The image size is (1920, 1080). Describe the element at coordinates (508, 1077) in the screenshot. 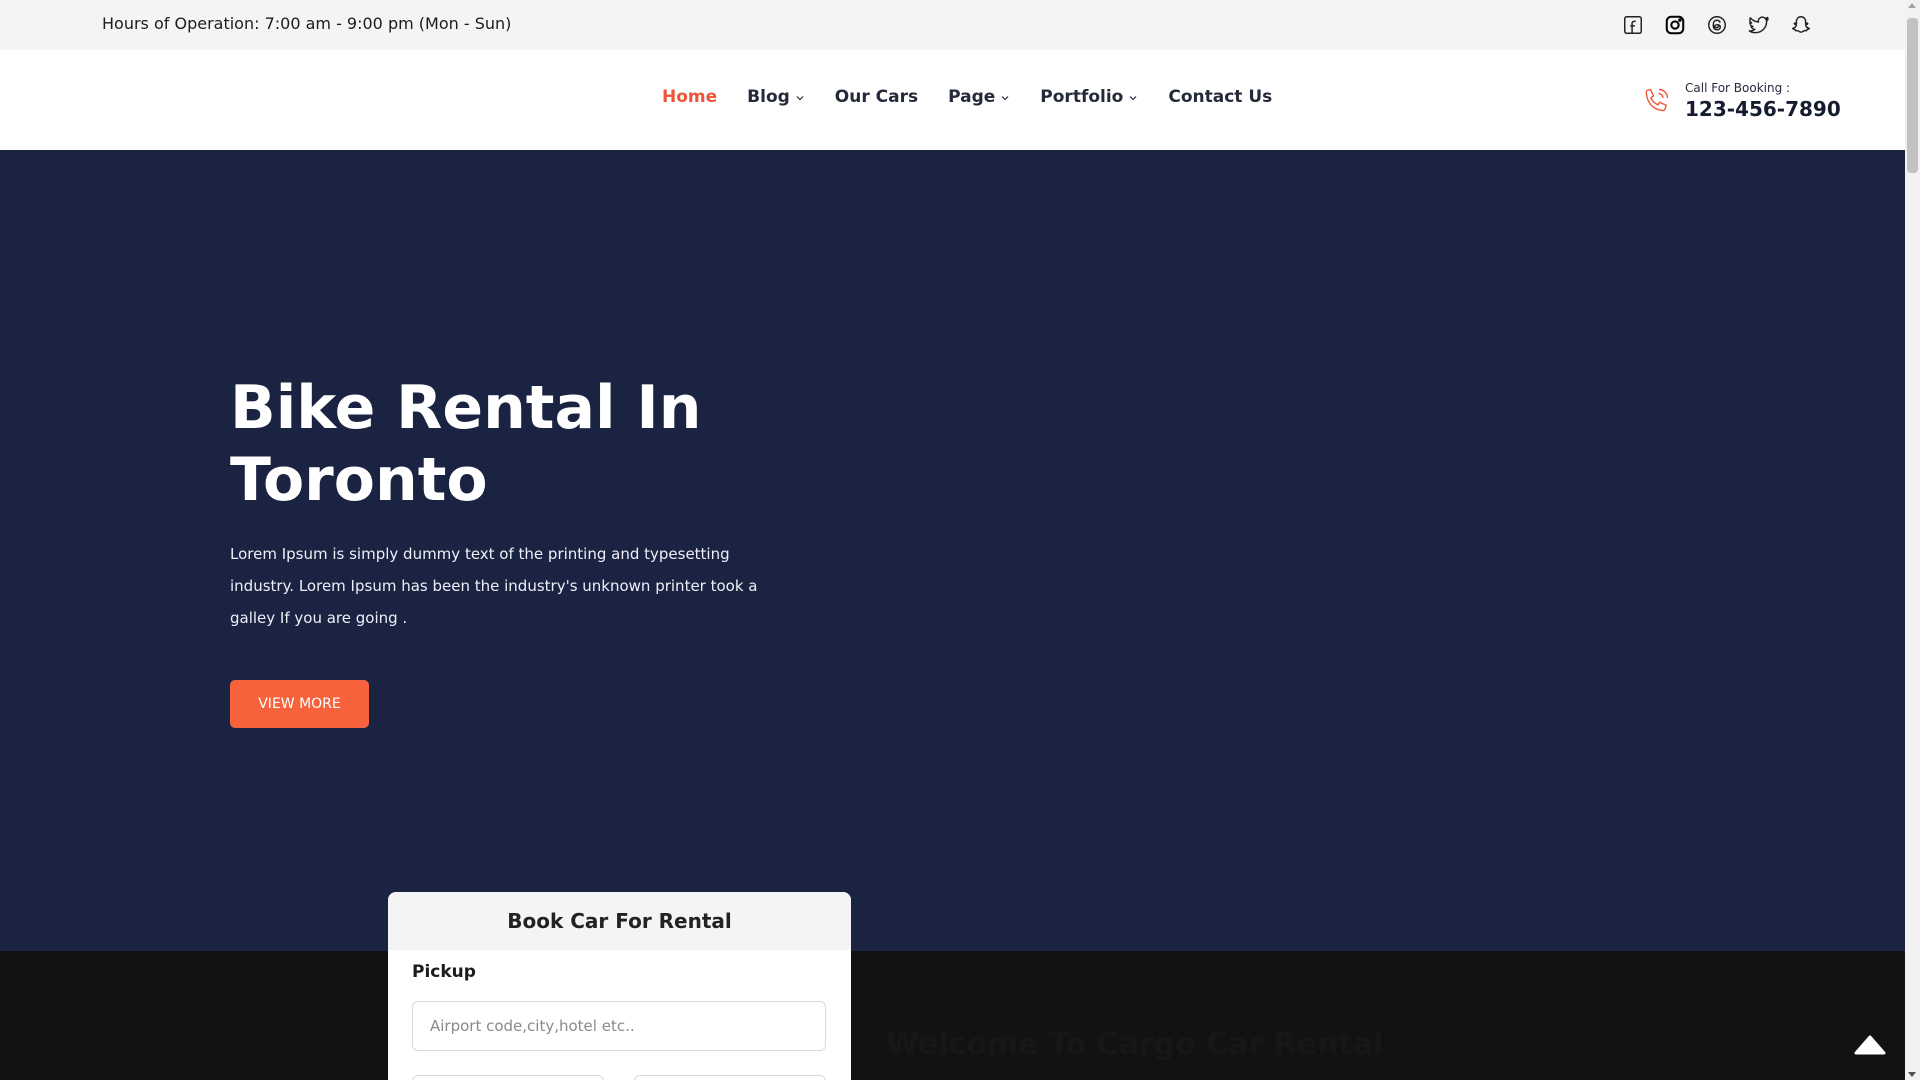

I see `date-field` at that location.